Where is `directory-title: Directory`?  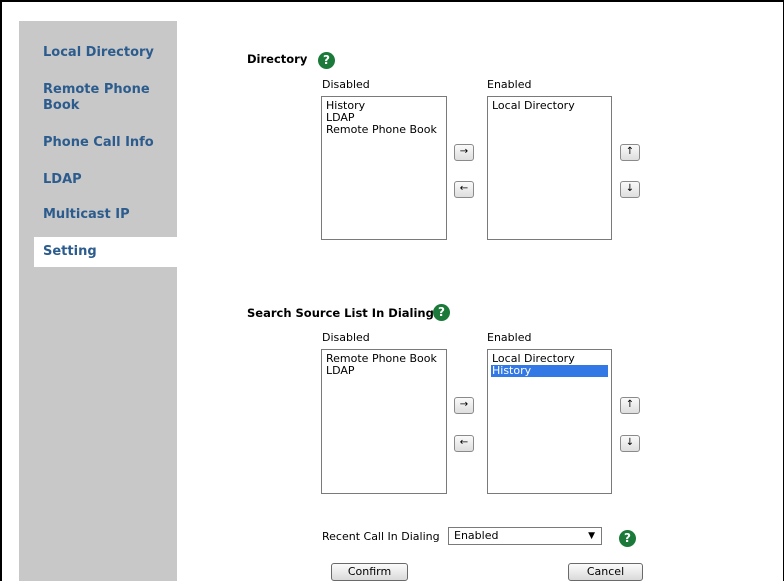
directory-title: Directory is located at coordinates (277, 59).